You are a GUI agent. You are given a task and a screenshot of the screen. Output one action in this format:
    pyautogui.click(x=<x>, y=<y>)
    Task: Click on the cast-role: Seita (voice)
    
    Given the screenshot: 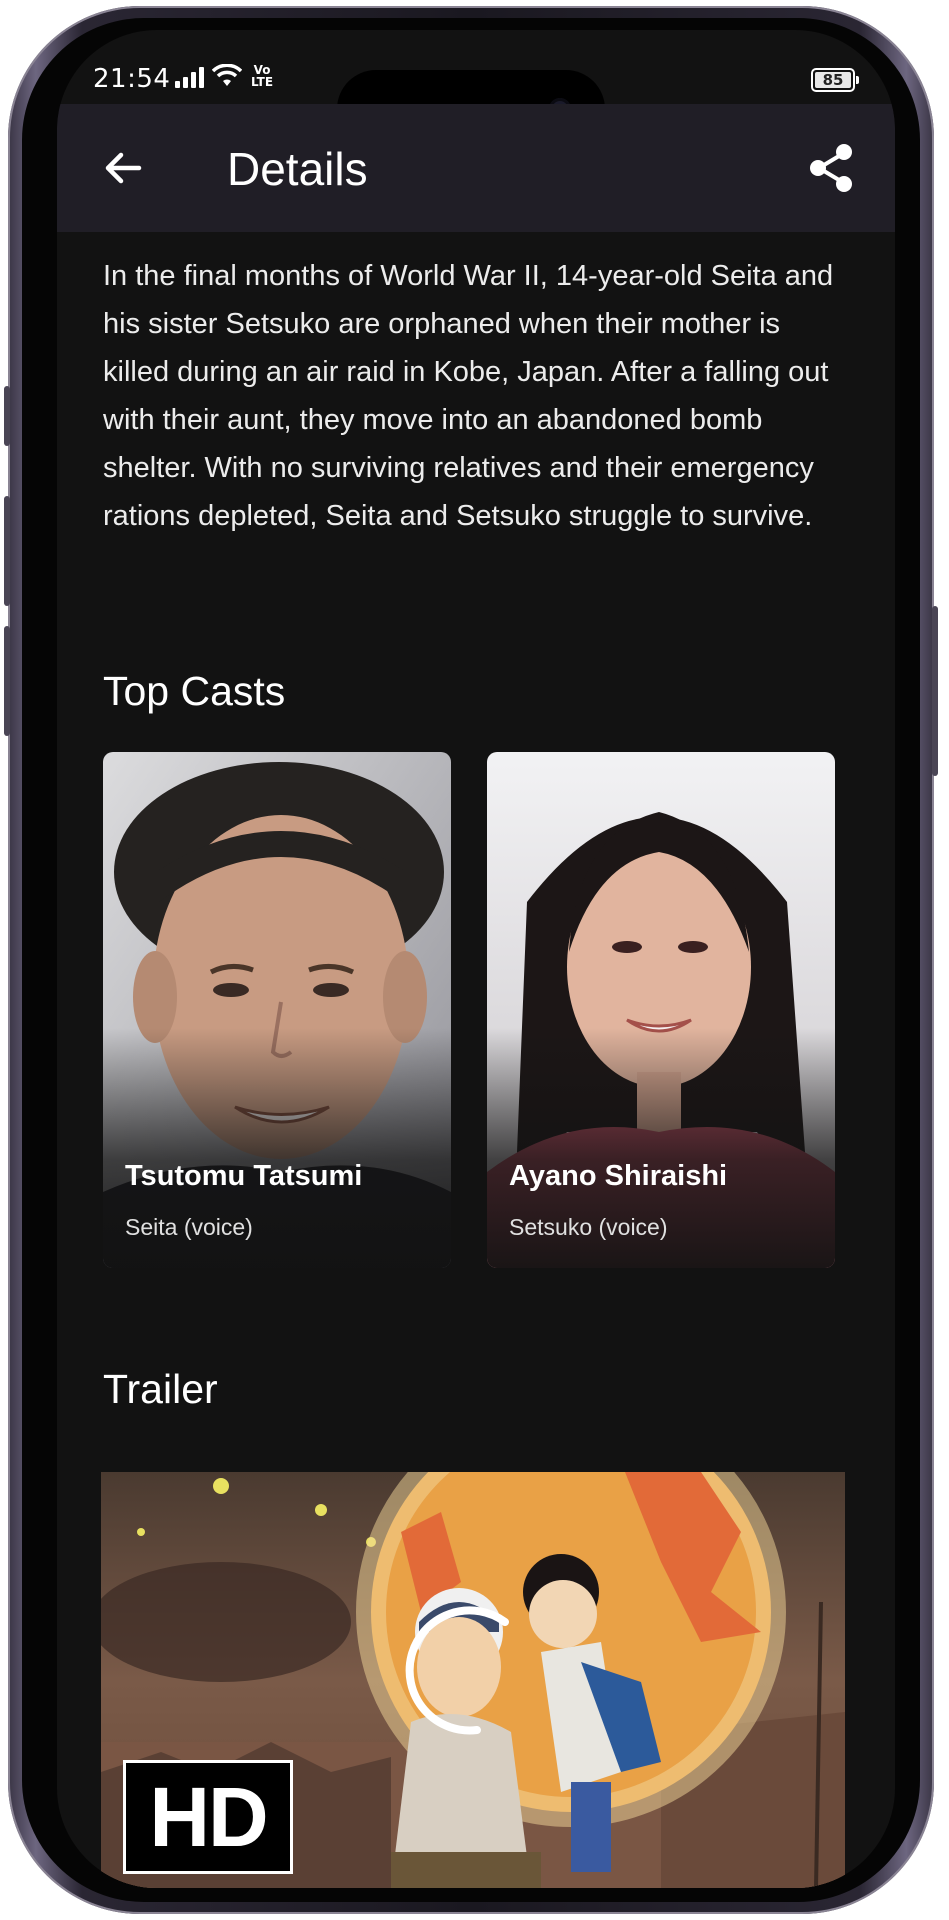 What is the action you would take?
    pyautogui.click(x=189, y=1227)
    